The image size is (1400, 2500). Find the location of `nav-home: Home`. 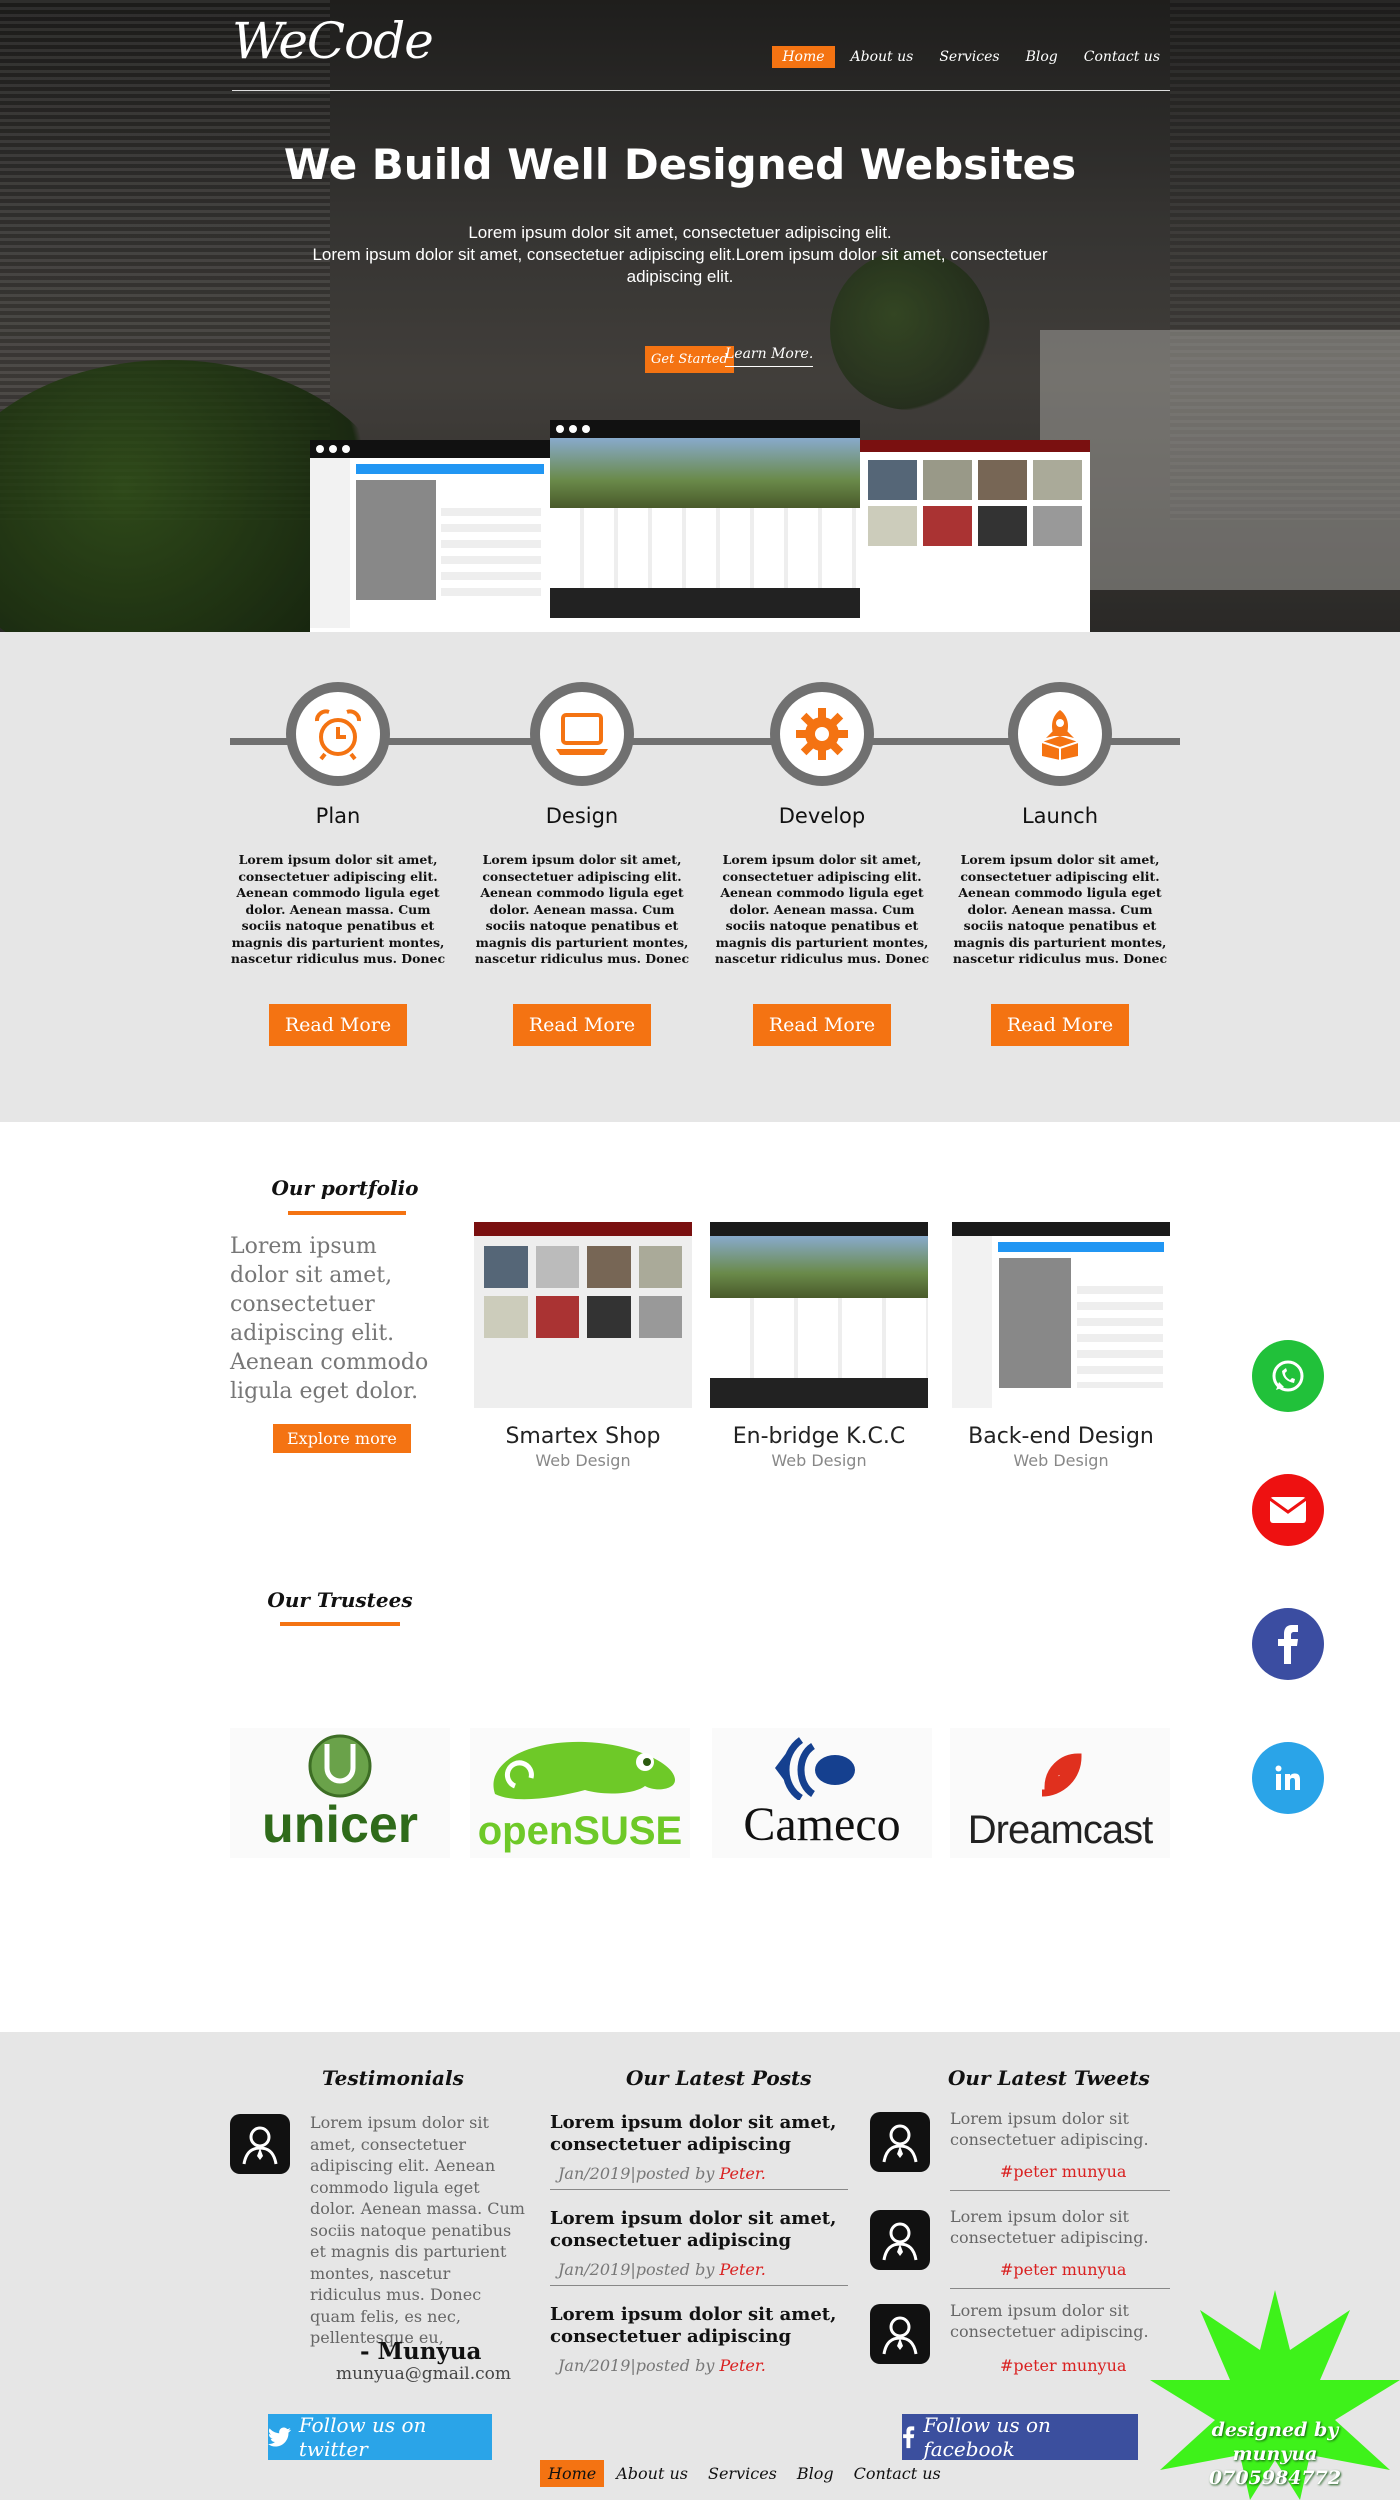

nav-home: Home is located at coordinates (803, 57).